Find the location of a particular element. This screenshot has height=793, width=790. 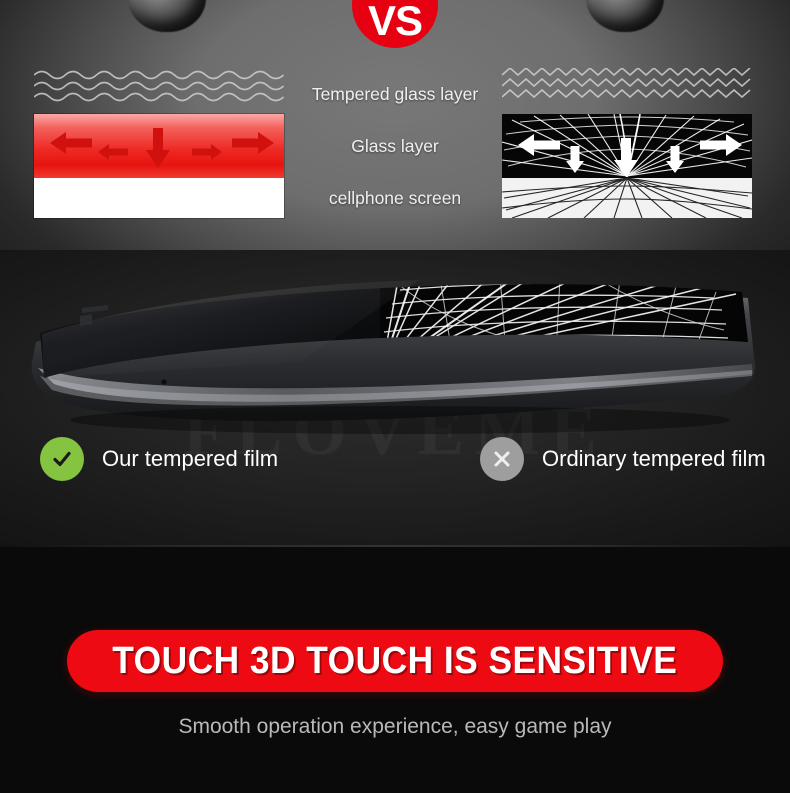

cracked-phone-screen-band is located at coordinates (627, 198).